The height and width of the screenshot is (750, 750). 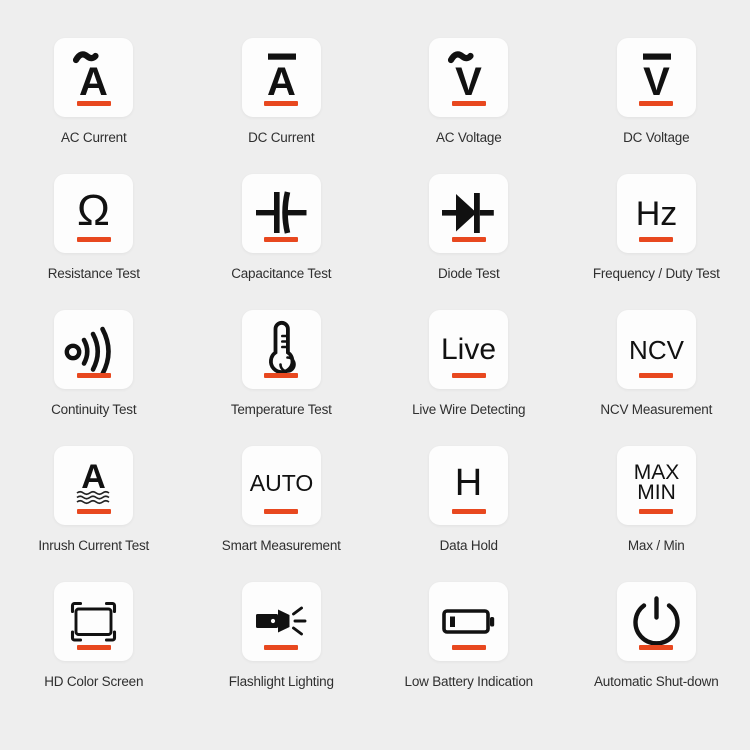 I want to click on feature-cell: A DC Current, so click(x=281, y=92).